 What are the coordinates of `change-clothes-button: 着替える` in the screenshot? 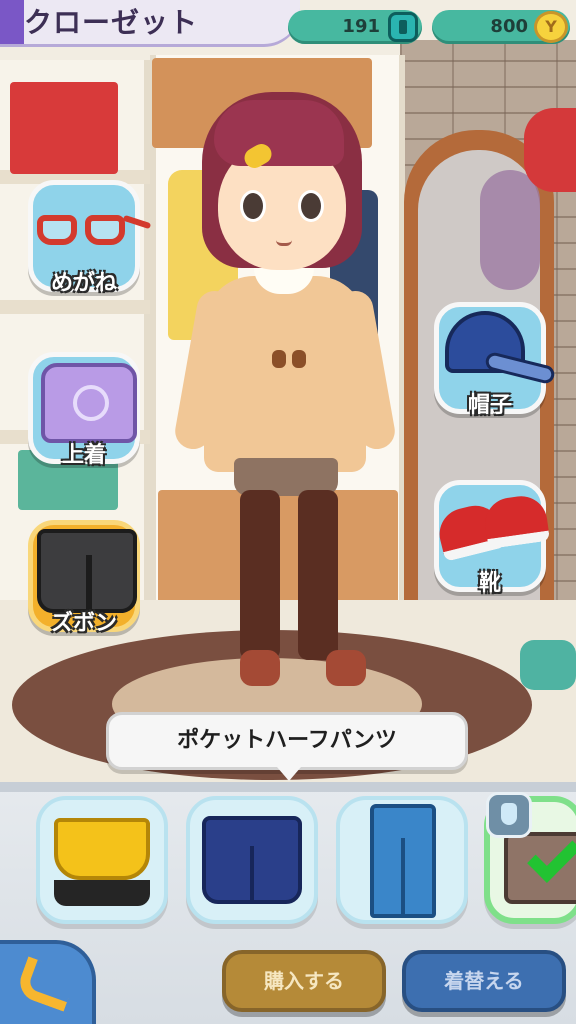 It's located at (484, 981).